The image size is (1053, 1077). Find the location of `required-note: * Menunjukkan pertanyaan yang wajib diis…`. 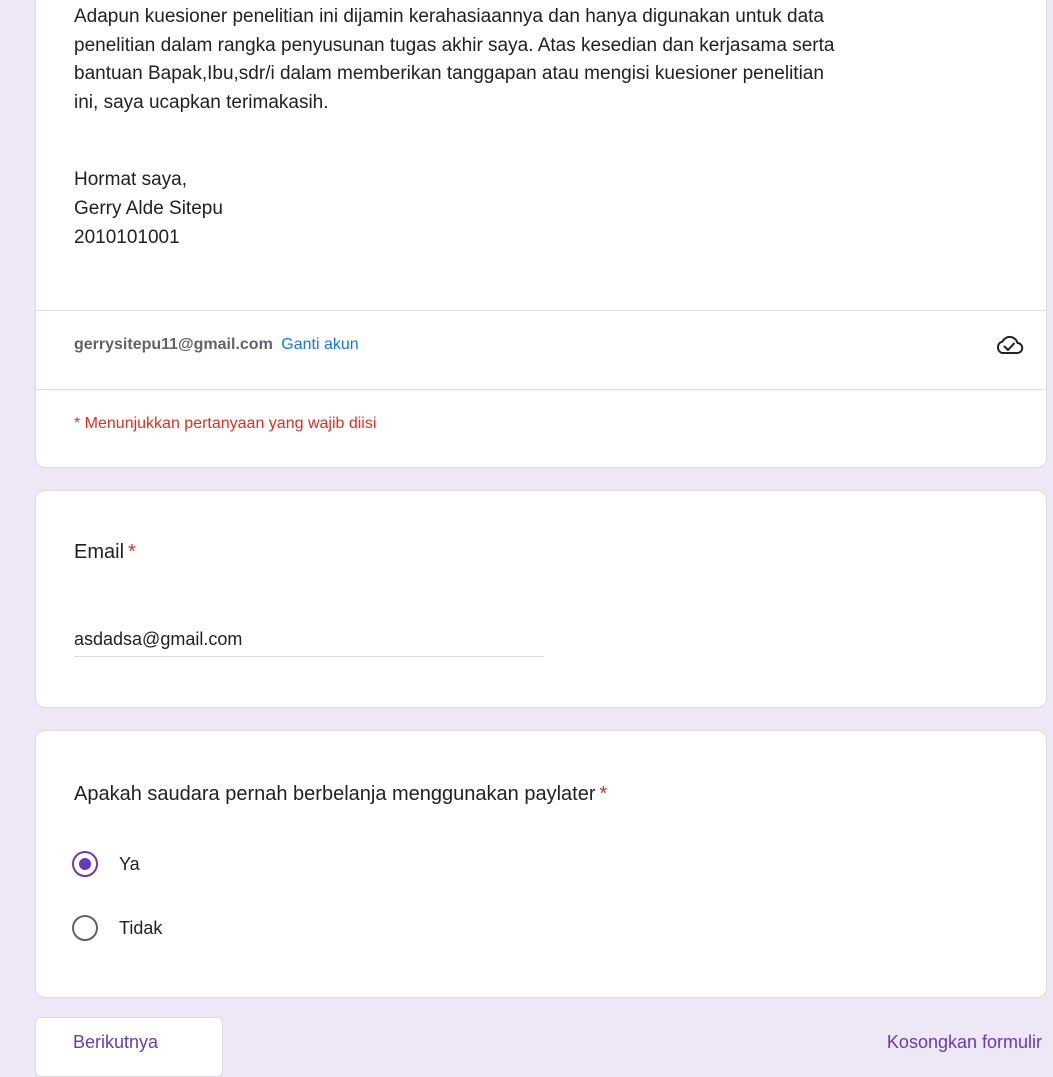

required-note: * Menunjukkan pertanyaan yang wajib diis… is located at coordinates (225, 423).